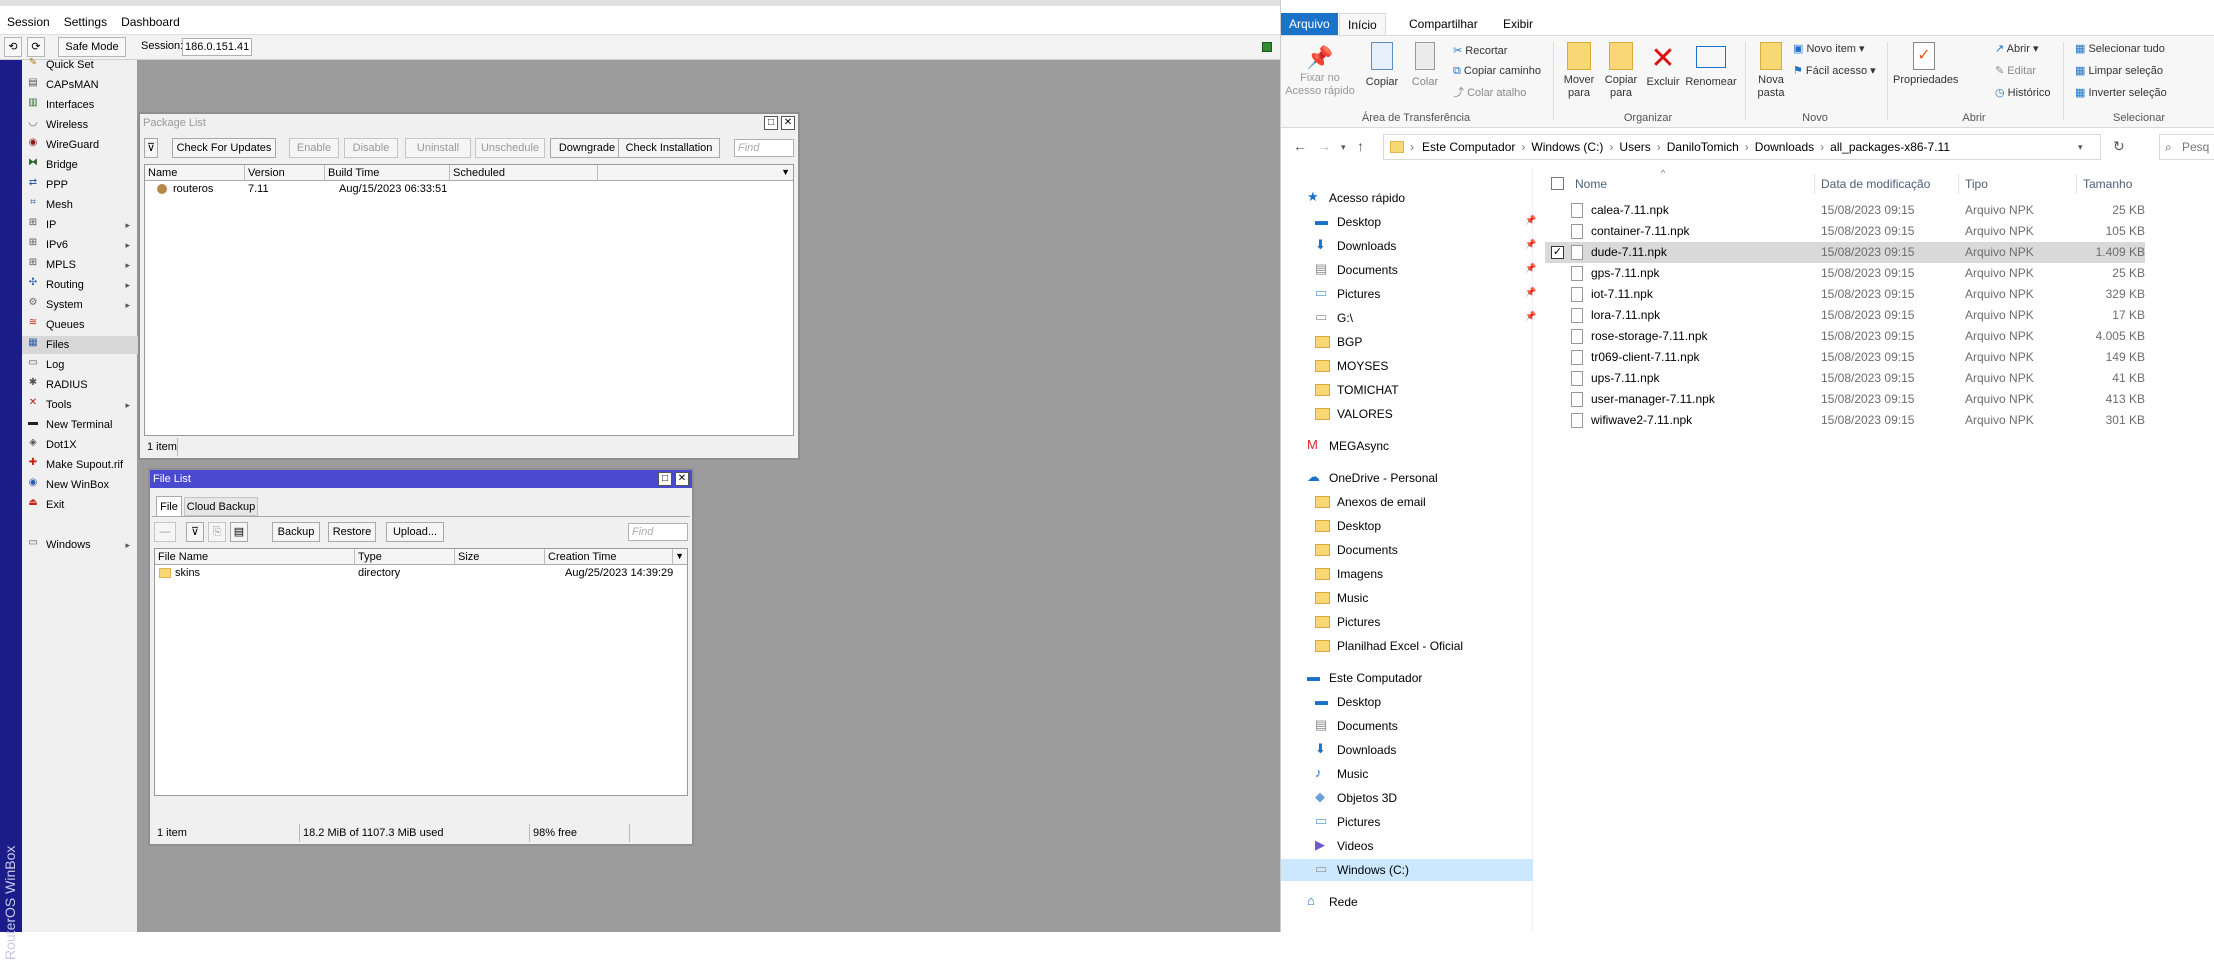  Describe the element at coordinates (2018, 184) in the screenshot. I see `column-tipo: Tipo` at that location.